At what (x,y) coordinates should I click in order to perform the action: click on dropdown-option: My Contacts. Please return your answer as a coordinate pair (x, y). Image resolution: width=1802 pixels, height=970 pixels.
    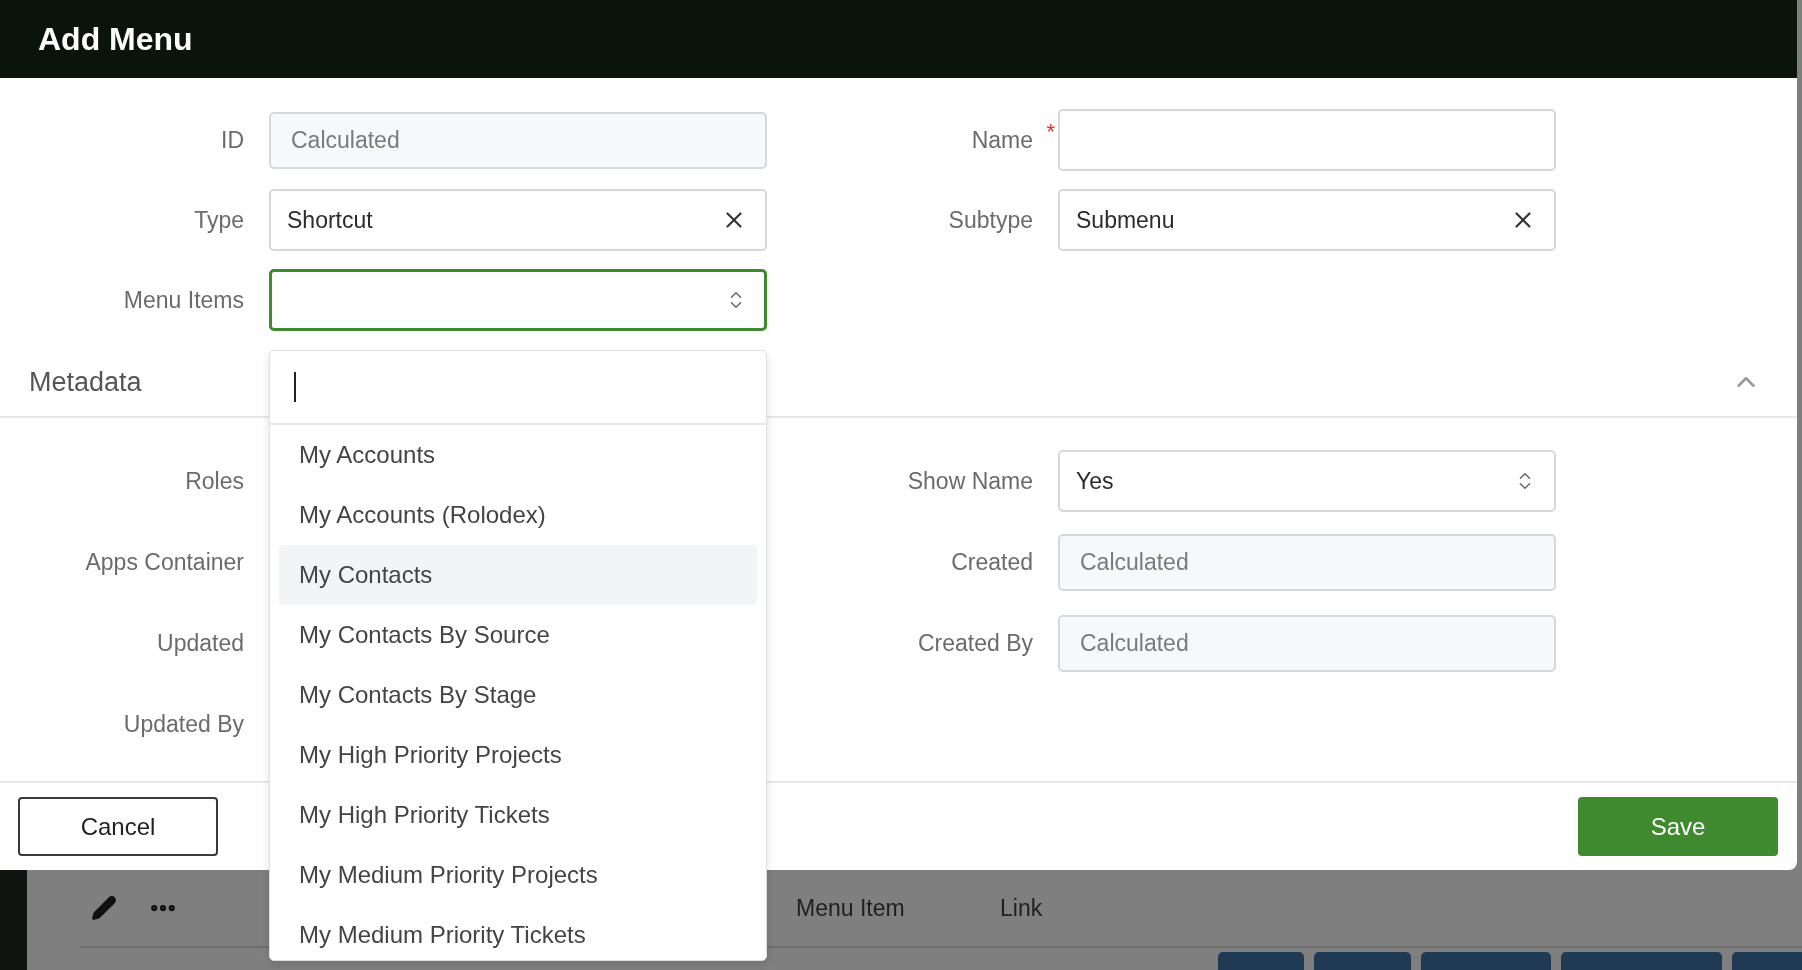
    Looking at the image, I should click on (518, 575).